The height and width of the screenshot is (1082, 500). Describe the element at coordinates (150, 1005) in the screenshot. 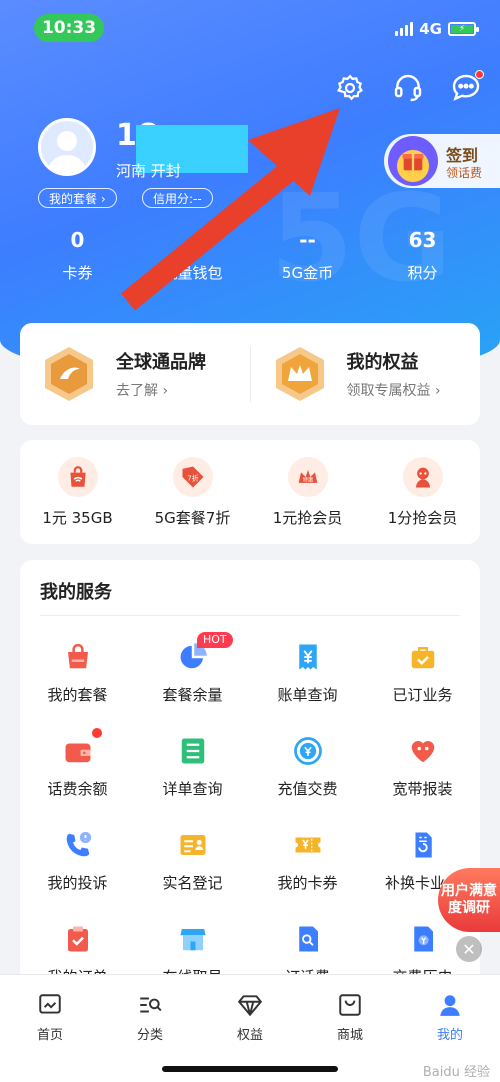

I see `category-search-icon` at that location.